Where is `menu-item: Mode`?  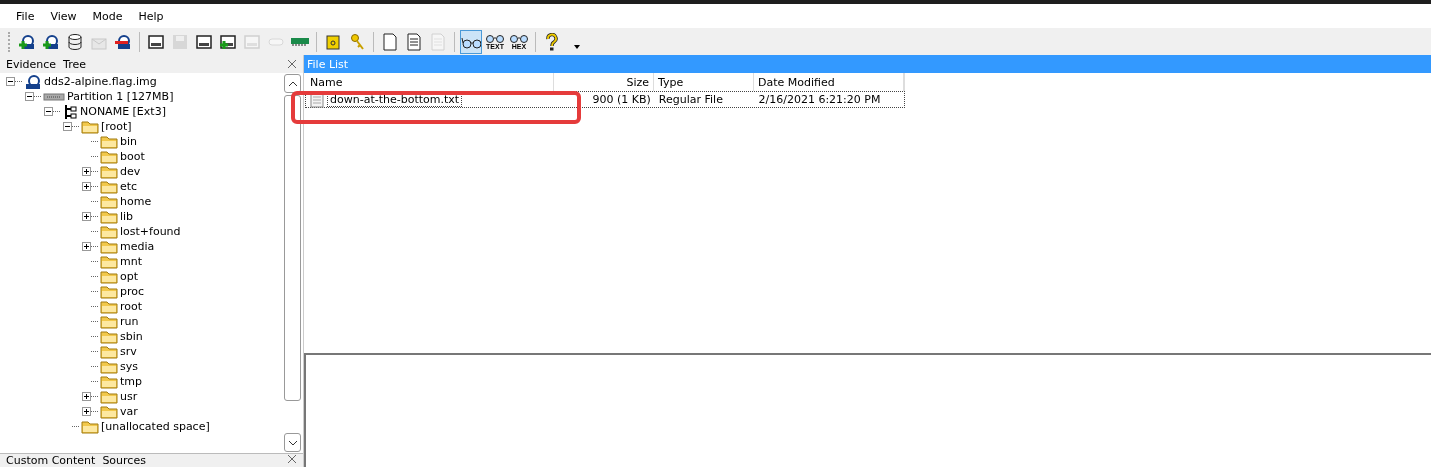 menu-item: Mode is located at coordinates (107, 16).